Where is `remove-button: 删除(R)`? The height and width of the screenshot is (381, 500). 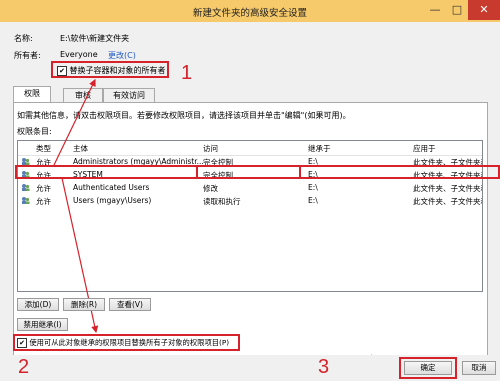 remove-button: 删除(R) is located at coordinates (84, 304).